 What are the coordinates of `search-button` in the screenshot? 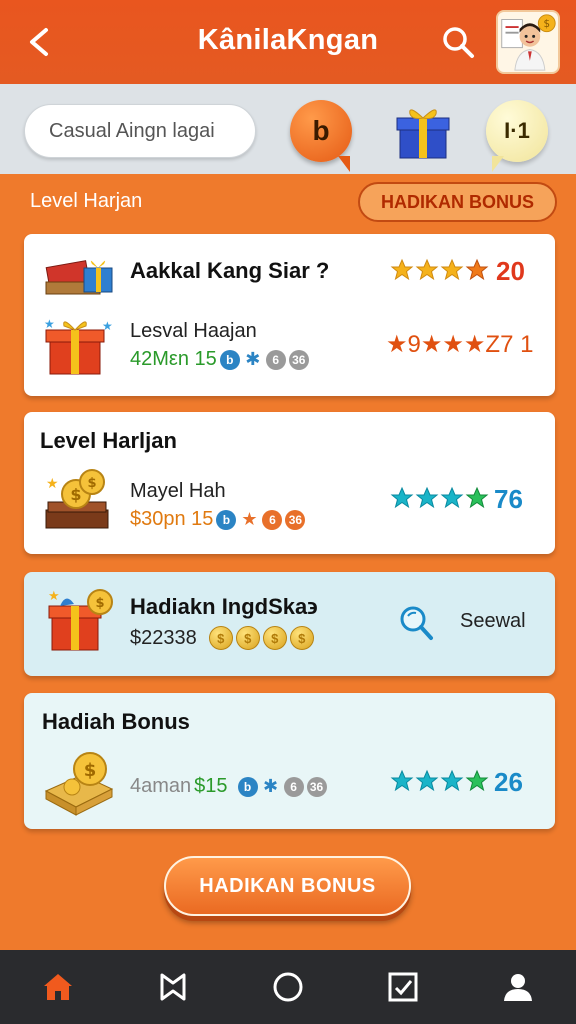 It's located at (458, 42).